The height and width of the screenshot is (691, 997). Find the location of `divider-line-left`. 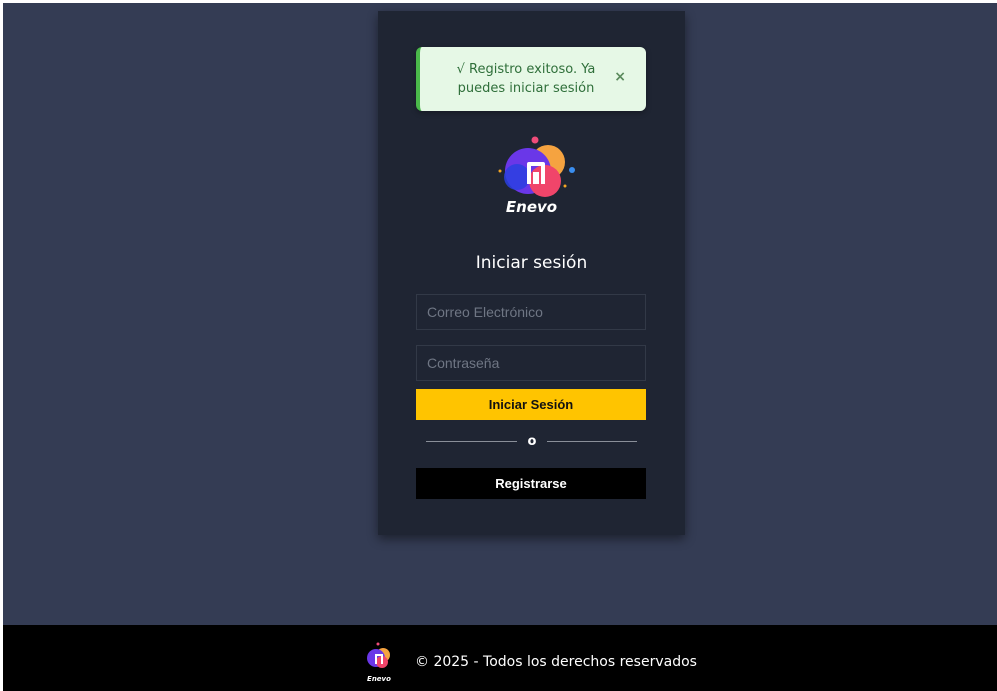

divider-line-left is located at coordinates (471, 441).